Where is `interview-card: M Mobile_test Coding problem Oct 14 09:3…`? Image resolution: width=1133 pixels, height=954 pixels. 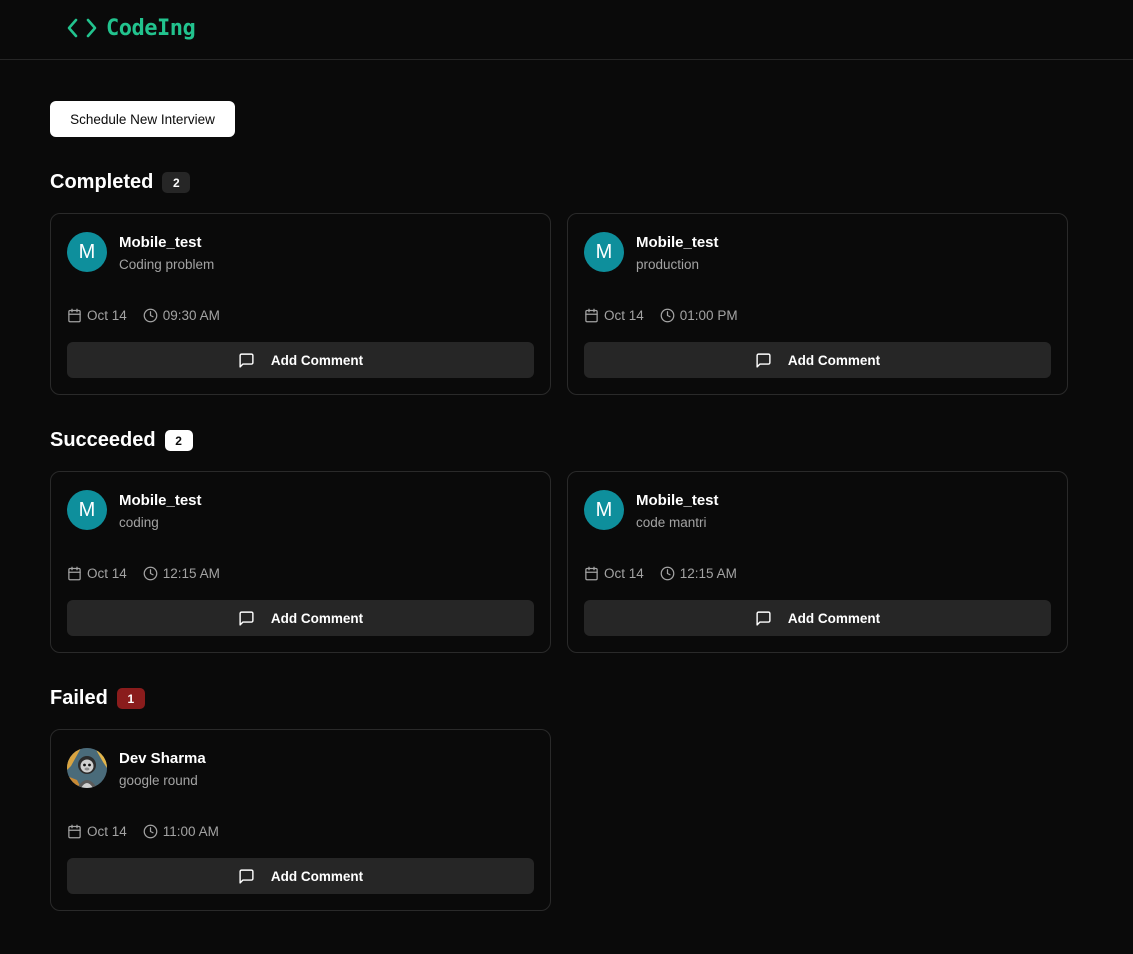 interview-card: M Mobile_test Coding problem Oct 14 09:3… is located at coordinates (300, 304).